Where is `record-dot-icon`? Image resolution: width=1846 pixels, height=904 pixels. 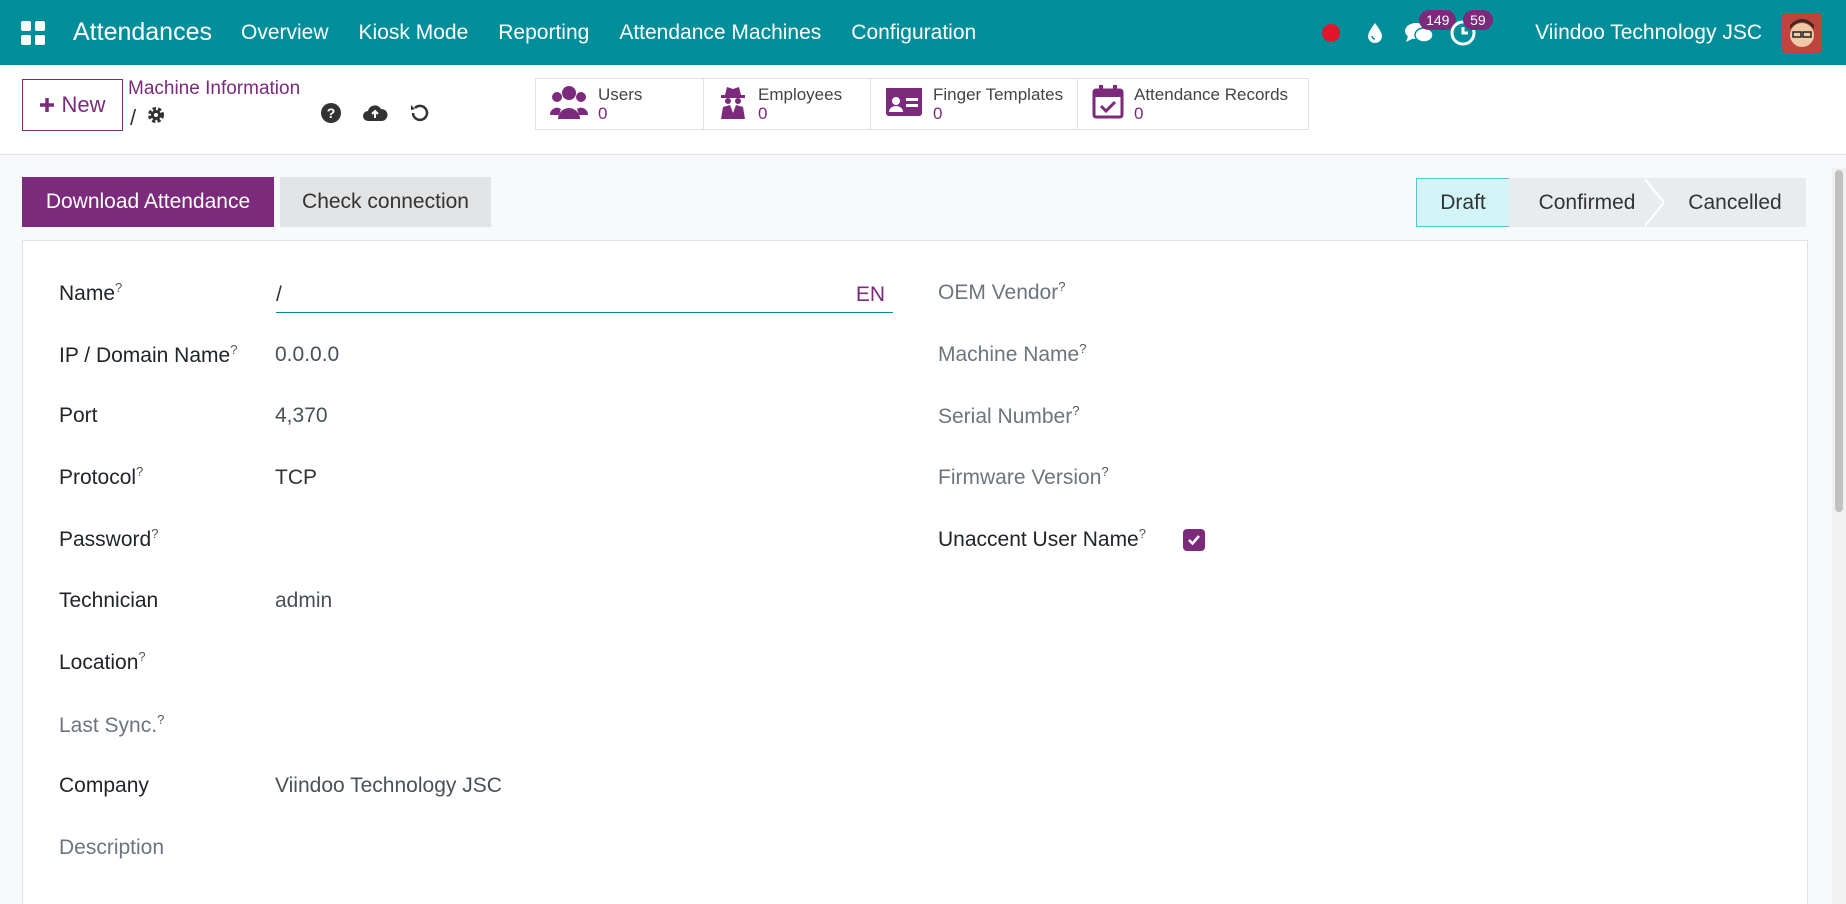
record-dot-icon is located at coordinates (1331, 32).